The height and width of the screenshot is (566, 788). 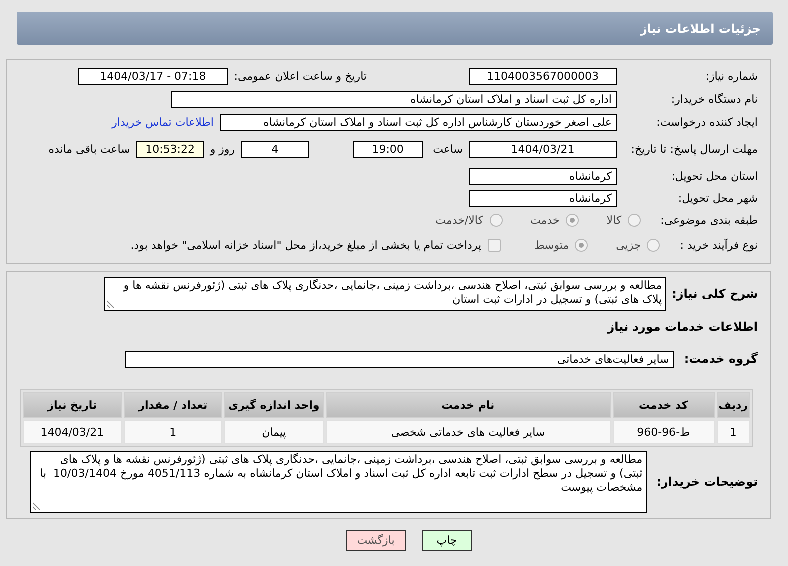 I want to click on announce-date-field: 1404/03/17 - 07:18, so click(x=153, y=76).